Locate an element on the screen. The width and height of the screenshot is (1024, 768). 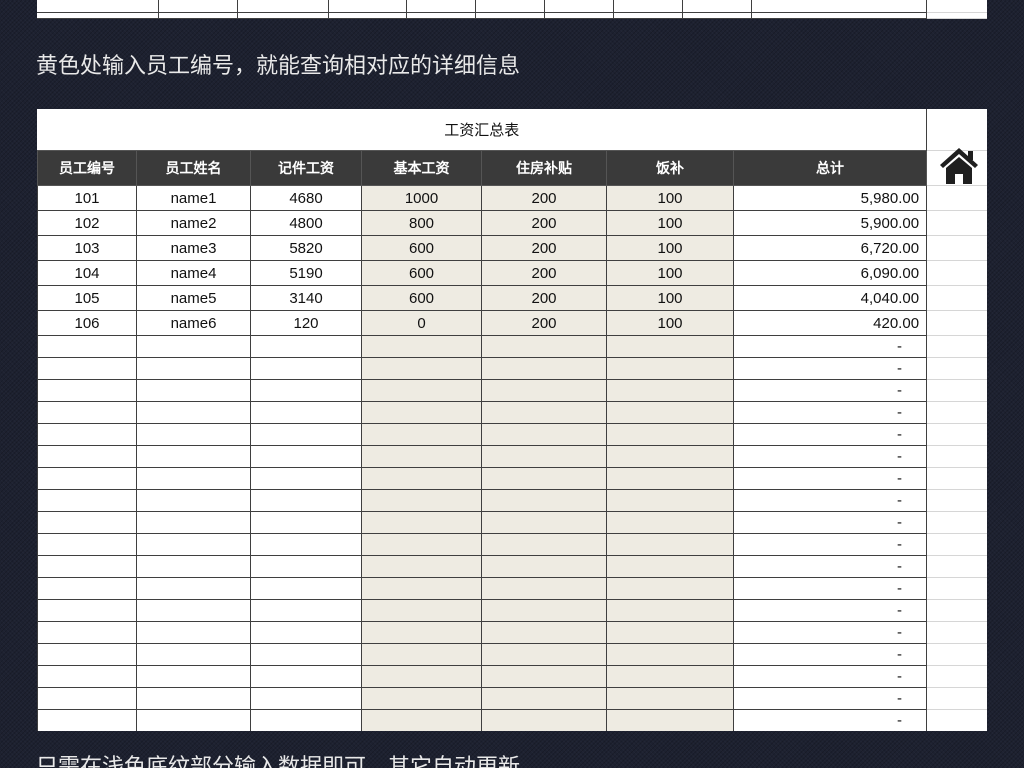
cell-employee-name: name6 is located at coordinates (193, 323).